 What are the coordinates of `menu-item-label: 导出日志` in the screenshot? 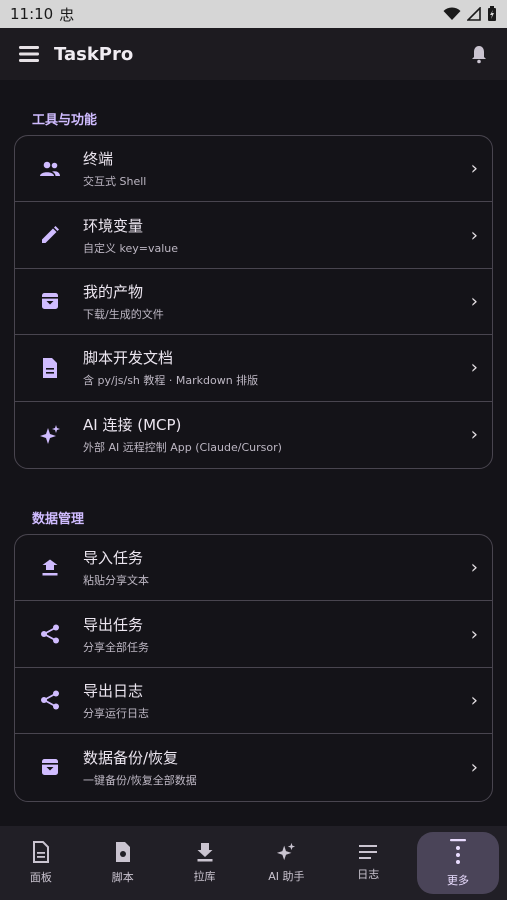 It's located at (113, 690).